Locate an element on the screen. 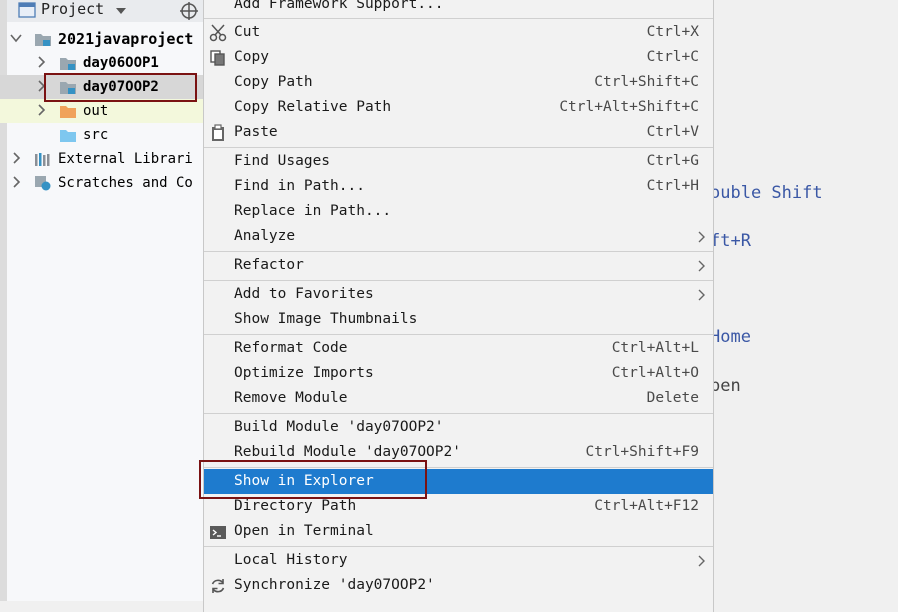 The image size is (898, 612). locate-crosshair-icon is located at coordinates (189, 11).